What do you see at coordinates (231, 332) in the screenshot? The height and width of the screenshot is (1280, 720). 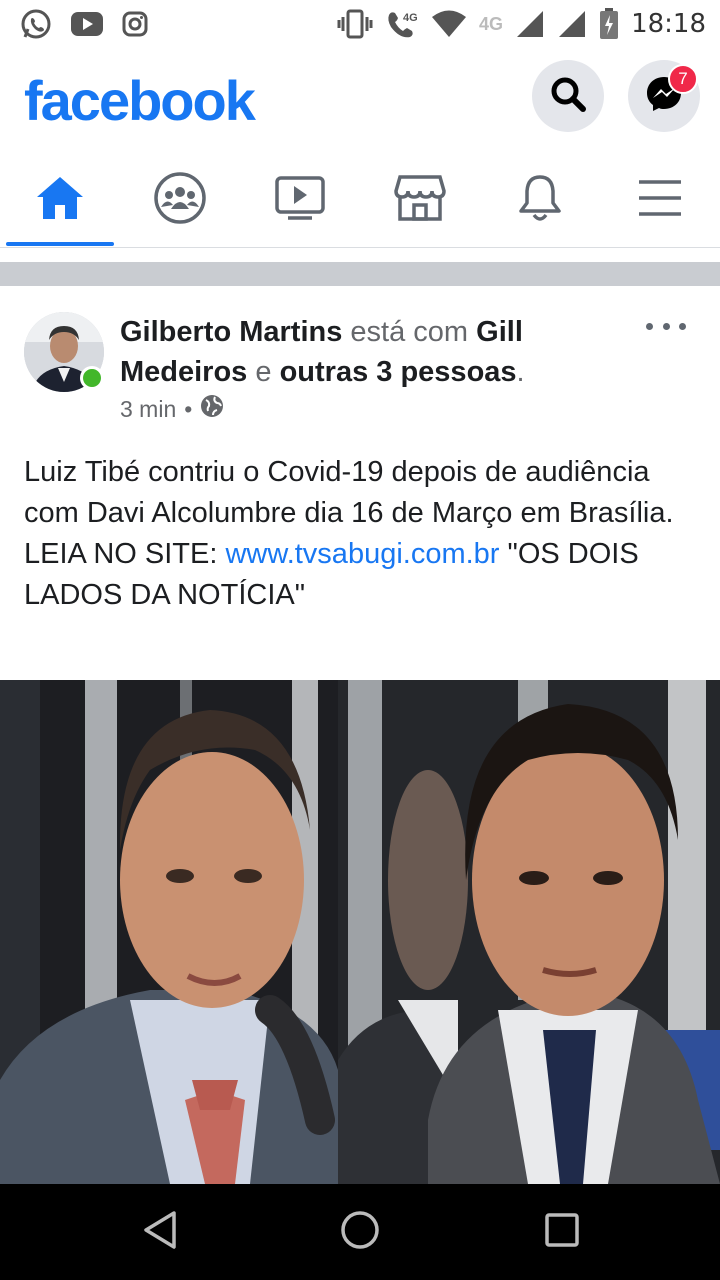 I see `post-author: Gilberto Martins` at bounding box center [231, 332].